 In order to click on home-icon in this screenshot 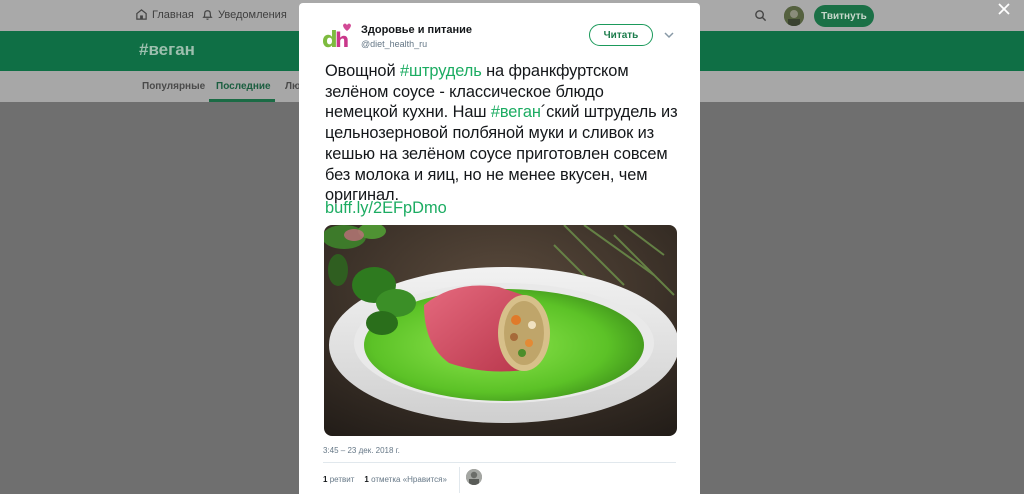, I will do `click(141, 14)`.